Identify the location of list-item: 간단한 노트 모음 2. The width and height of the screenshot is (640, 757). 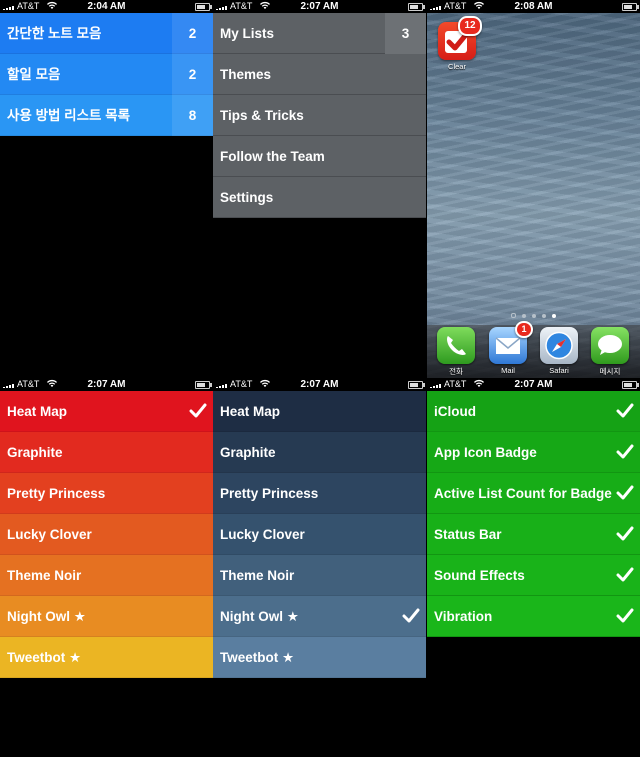
(106, 33).